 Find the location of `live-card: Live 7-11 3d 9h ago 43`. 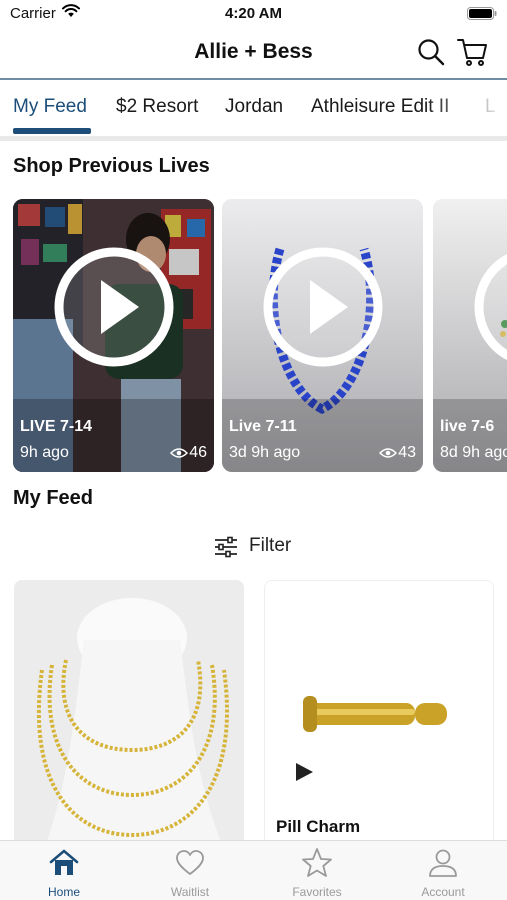

live-card: Live 7-11 3d 9h ago 43 is located at coordinates (322, 335).